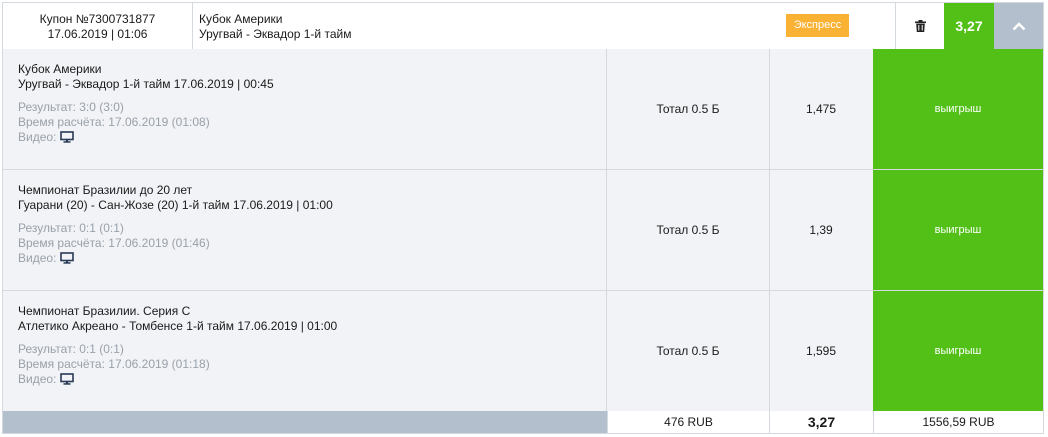  Describe the element at coordinates (958, 422) in the screenshot. I see `win-amount: 1556,59 RUB` at that location.